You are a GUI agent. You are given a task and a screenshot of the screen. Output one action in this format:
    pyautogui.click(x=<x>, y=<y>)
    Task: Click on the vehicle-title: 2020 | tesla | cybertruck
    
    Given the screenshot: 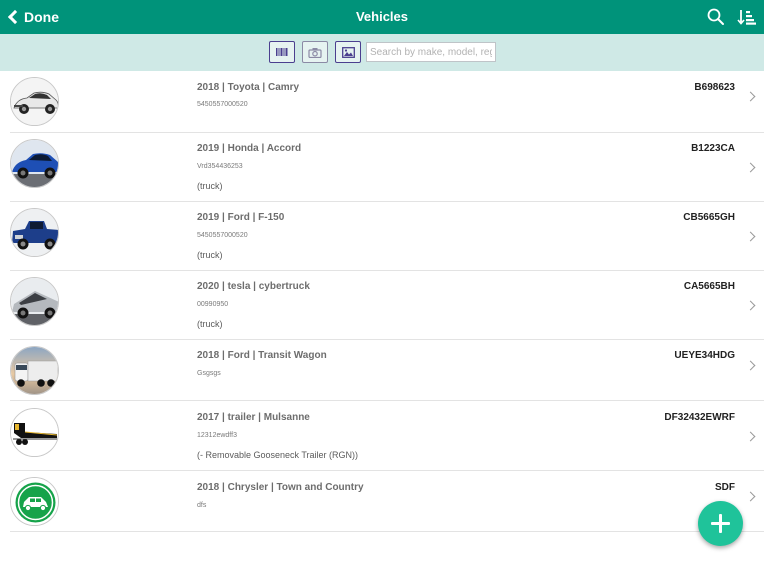 What is the action you would take?
    pyautogui.click(x=253, y=286)
    